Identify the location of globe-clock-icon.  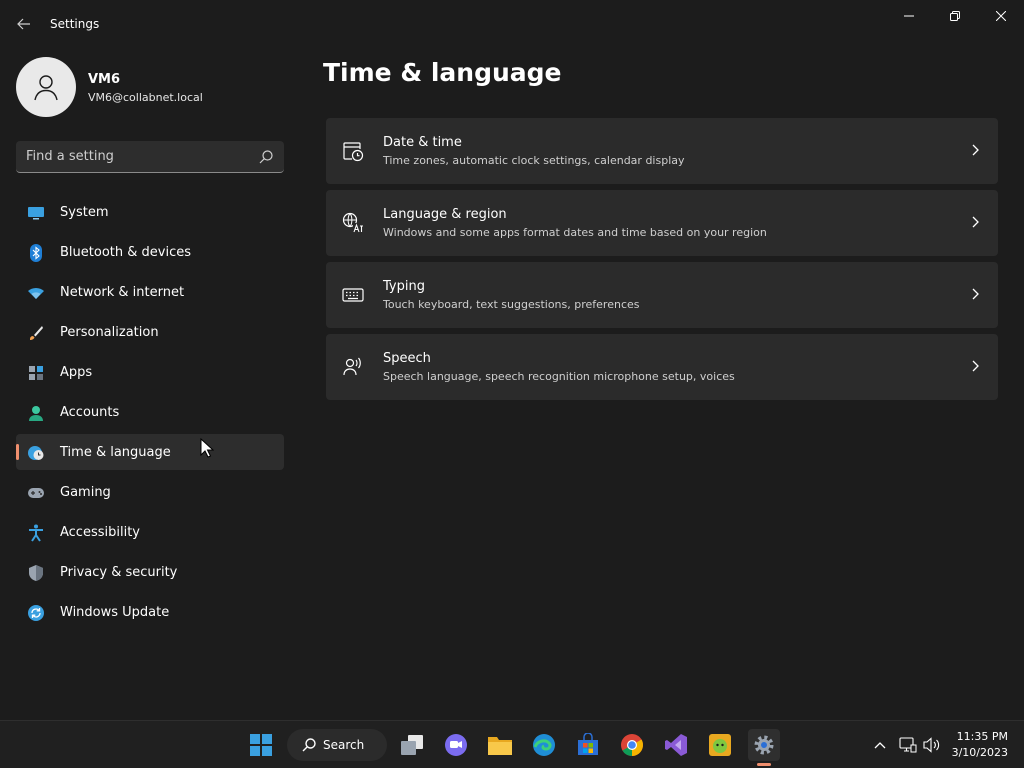
(36, 453).